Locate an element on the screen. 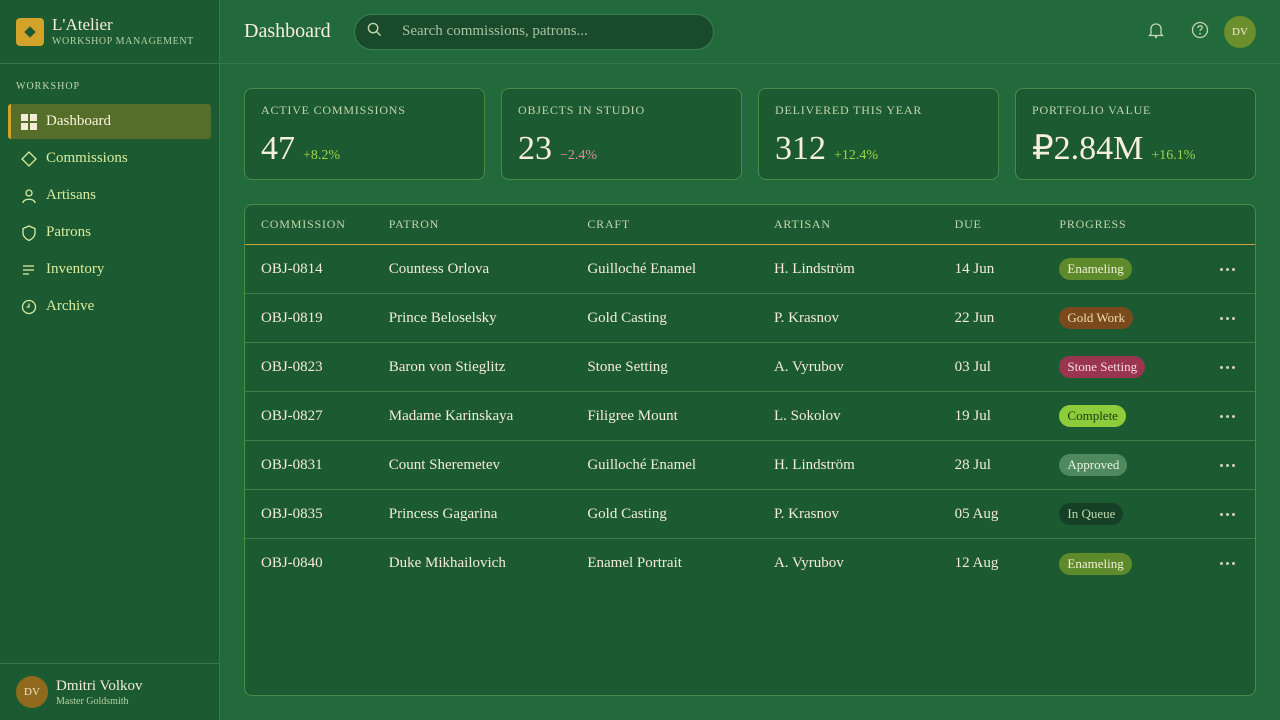  cell-commission: OBJ-0823 is located at coordinates (292, 366).